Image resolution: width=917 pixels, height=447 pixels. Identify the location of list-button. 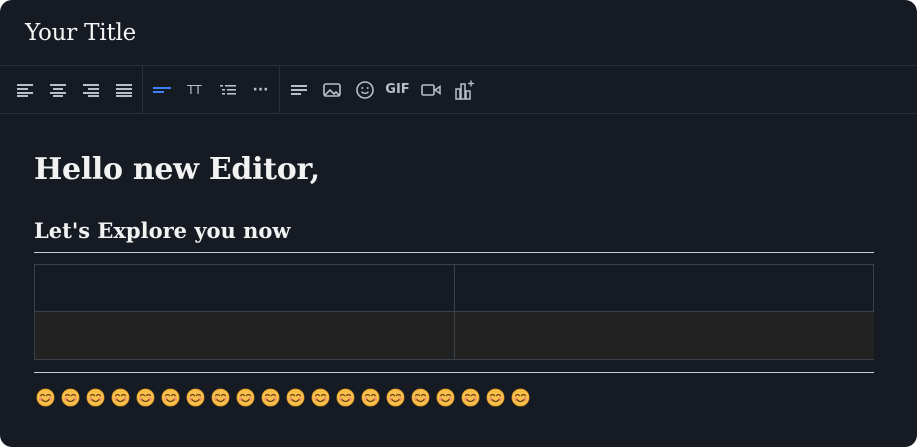
(227, 90).